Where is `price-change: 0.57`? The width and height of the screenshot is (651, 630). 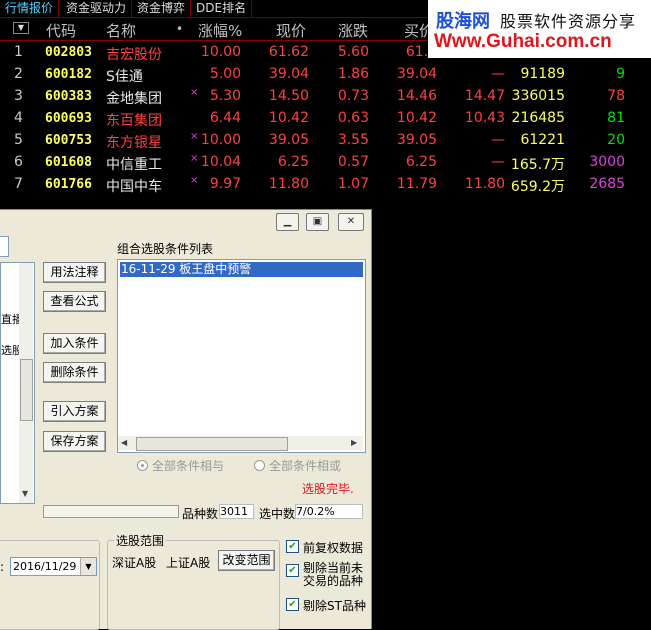 price-change: 0.57 is located at coordinates (353, 162).